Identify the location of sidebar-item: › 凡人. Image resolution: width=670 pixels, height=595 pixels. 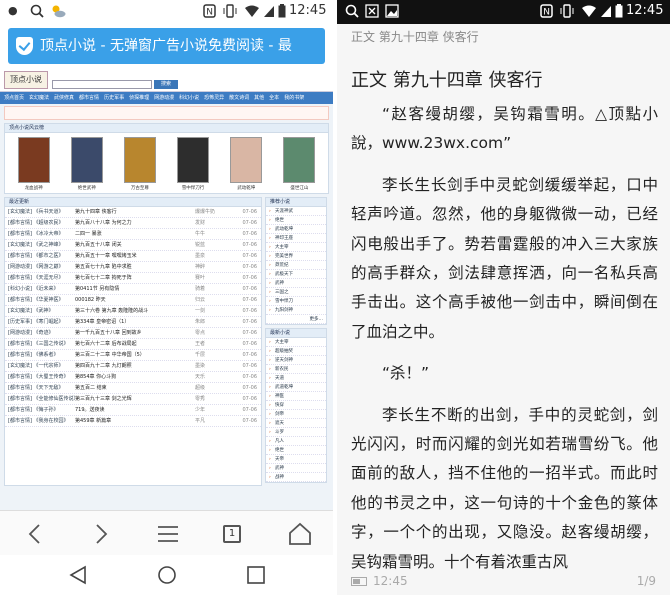
(296, 441).